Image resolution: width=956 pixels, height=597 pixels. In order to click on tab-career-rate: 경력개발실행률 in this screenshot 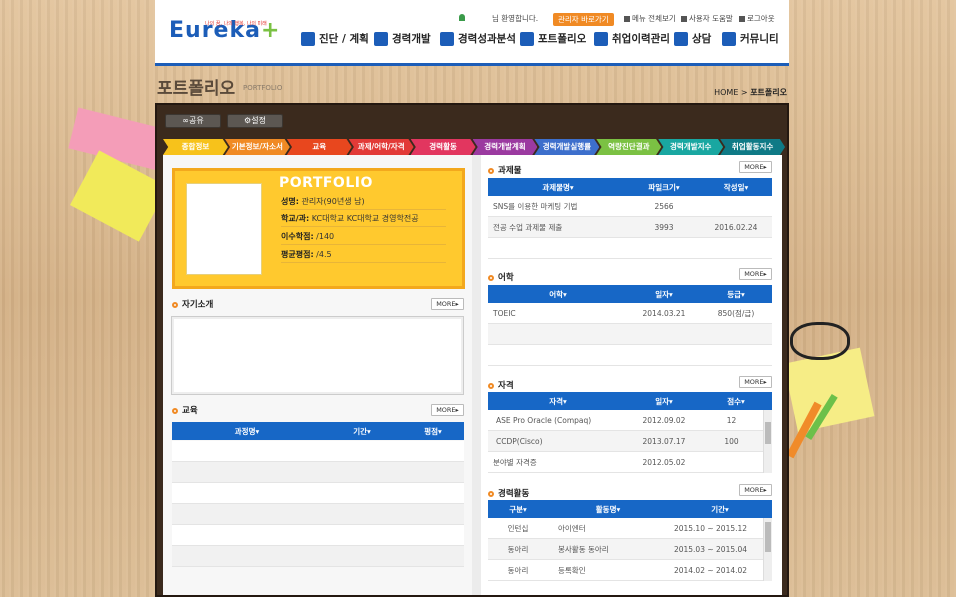, I will do `click(567, 147)`.